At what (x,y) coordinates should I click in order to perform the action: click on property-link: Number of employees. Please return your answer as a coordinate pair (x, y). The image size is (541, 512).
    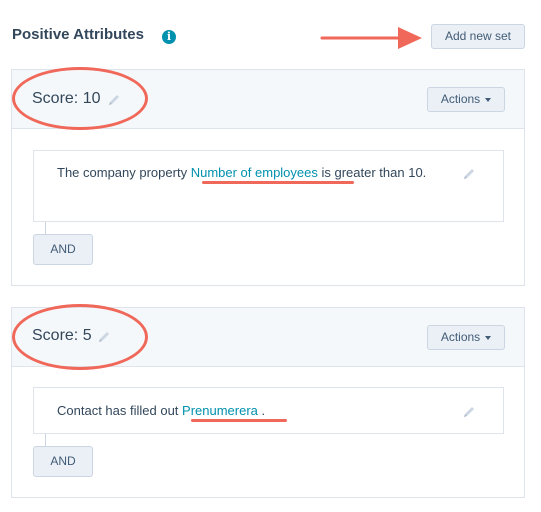
    Looking at the image, I should click on (254, 172).